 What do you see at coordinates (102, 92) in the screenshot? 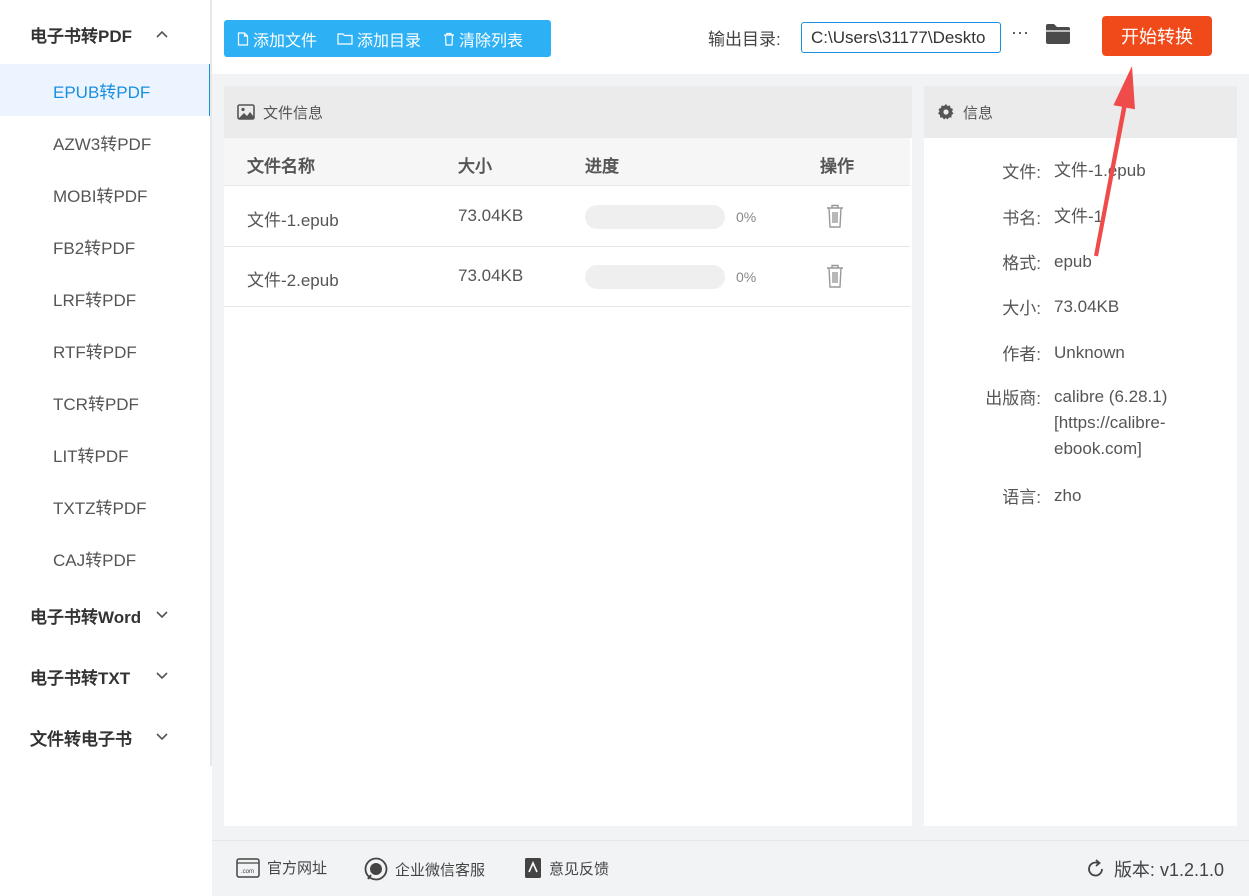
I see `sidebar-item-label: EPUB转PDF` at bounding box center [102, 92].